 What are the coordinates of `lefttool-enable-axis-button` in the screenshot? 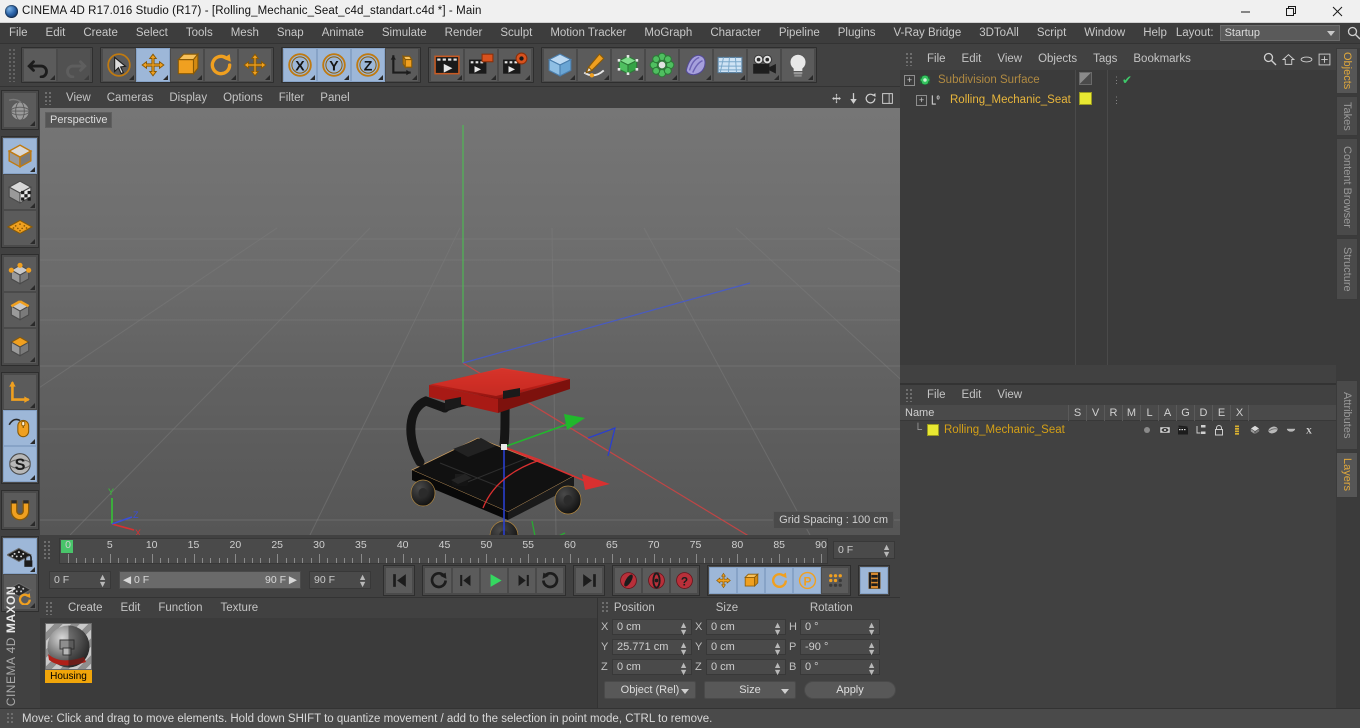 It's located at (20, 392).